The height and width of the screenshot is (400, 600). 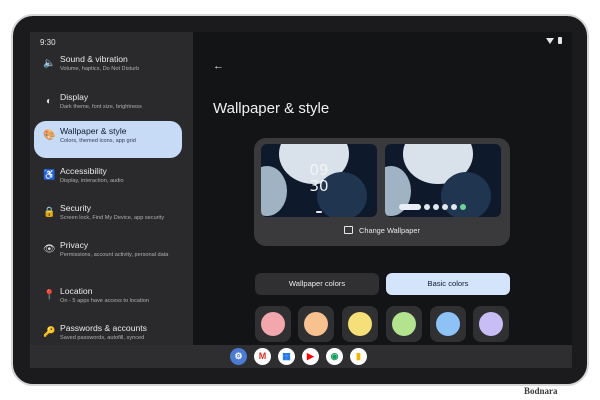 What do you see at coordinates (238, 356) in the screenshot?
I see `settings-icon: ⚙` at bounding box center [238, 356].